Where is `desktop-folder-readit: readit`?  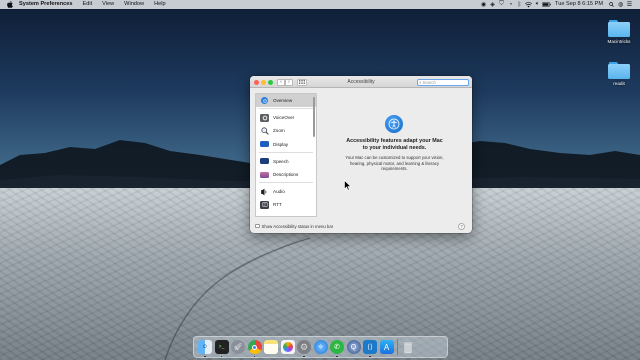
desktop-folder-readit: readit is located at coordinates (619, 74).